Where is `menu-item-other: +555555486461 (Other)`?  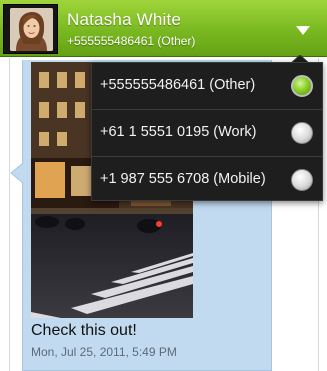
menu-item-other: +555555486461 (Other) is located at coordinates (207, 86).